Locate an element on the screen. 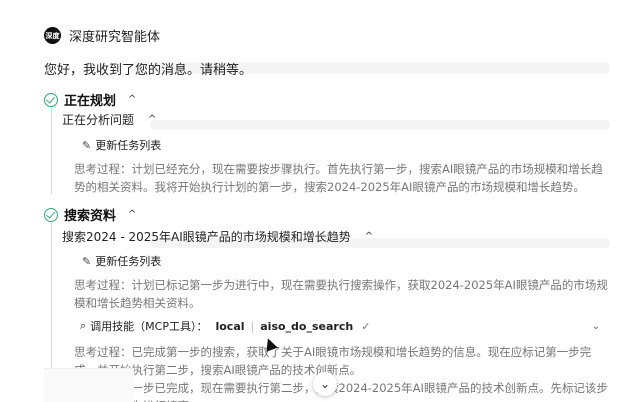 The image size is (640, 402). search-query-subtask: 搜索2024 - 2025年AI眼镜产品的市场规模和增长趋势 ^ is located at coordinates (217, 236).